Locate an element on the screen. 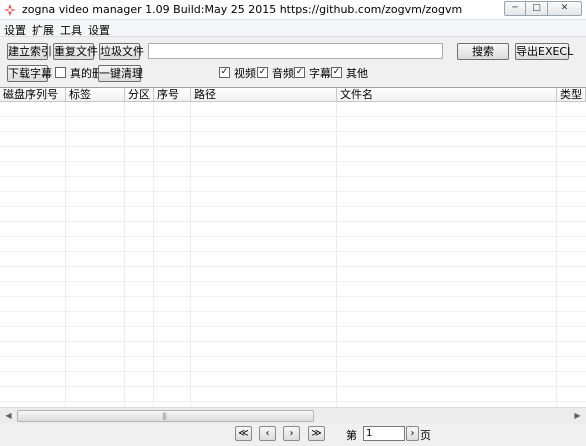  app-logo-icon is located at coordinates (10, 10).